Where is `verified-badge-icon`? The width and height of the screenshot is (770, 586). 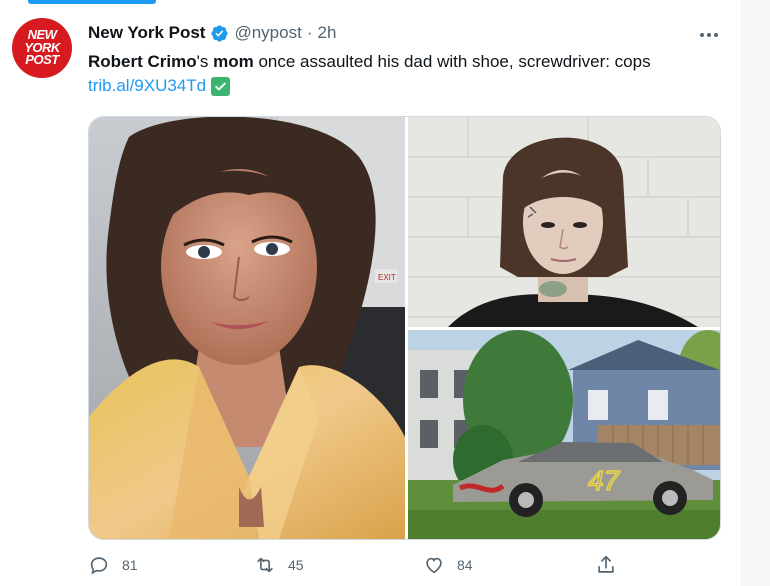
verified-badge-icon is located at coordinates (220, 33).